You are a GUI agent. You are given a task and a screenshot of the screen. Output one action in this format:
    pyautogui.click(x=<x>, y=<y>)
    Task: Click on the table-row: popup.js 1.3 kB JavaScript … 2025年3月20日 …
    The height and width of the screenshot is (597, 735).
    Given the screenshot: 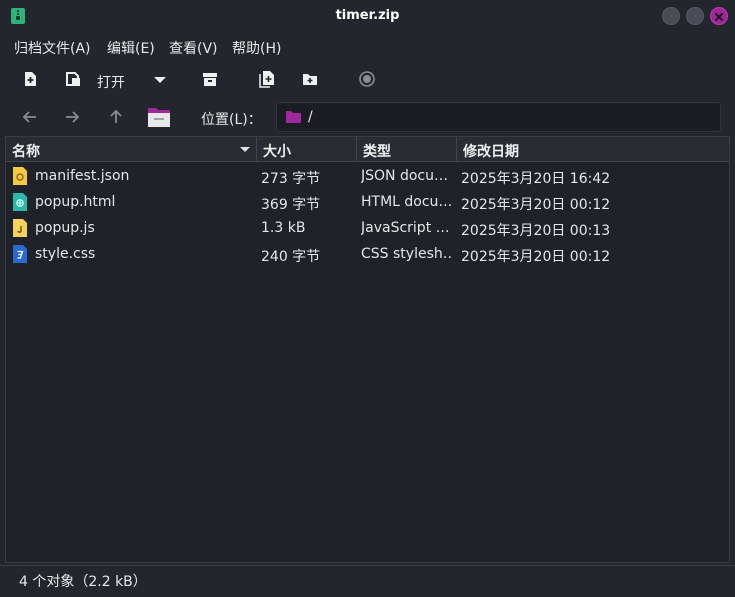 What is the action you would take?
    pyautogui.click(x=367, y=228)
    